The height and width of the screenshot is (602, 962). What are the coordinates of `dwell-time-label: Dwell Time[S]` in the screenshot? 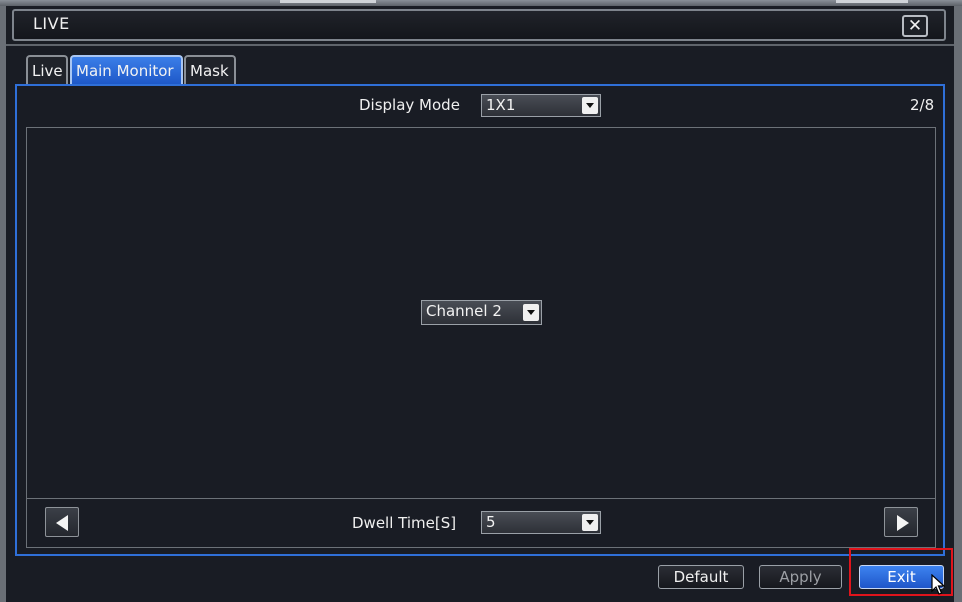 It's located at (404, 523).